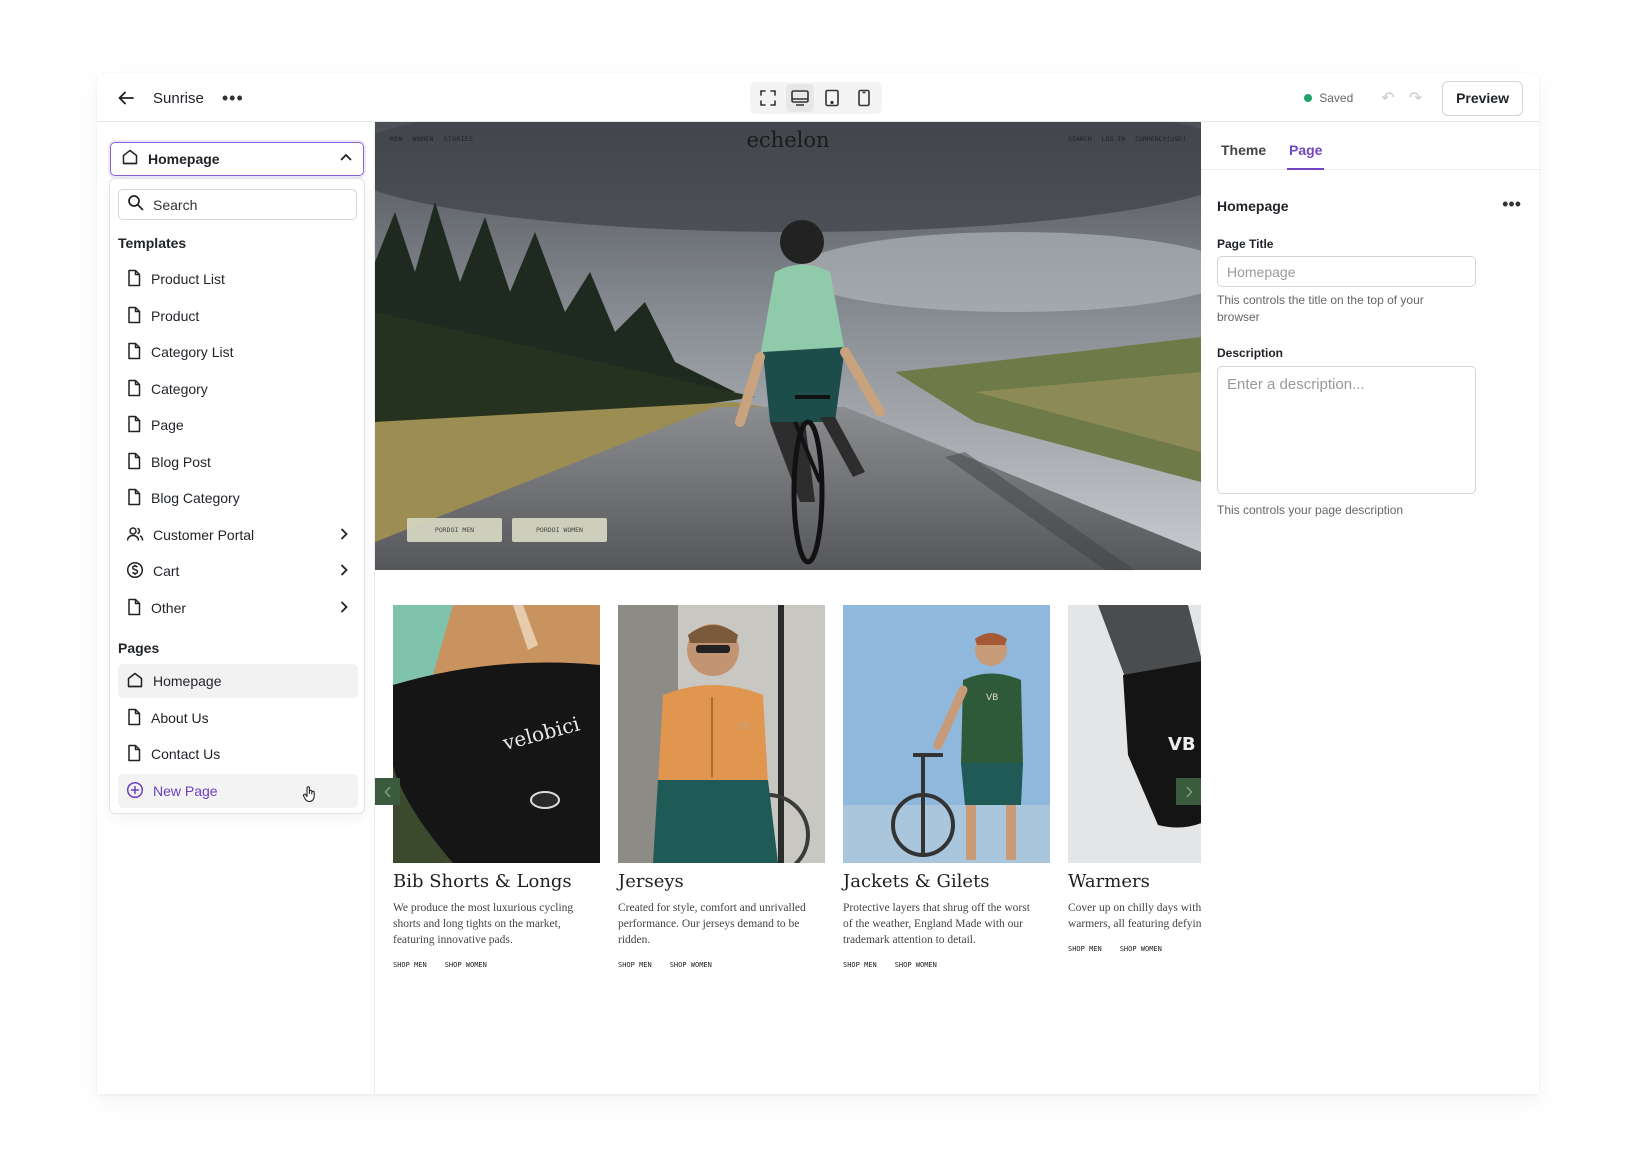  I want to click on left-panel: Homepage Templates Product List Product, so click(236, 608).